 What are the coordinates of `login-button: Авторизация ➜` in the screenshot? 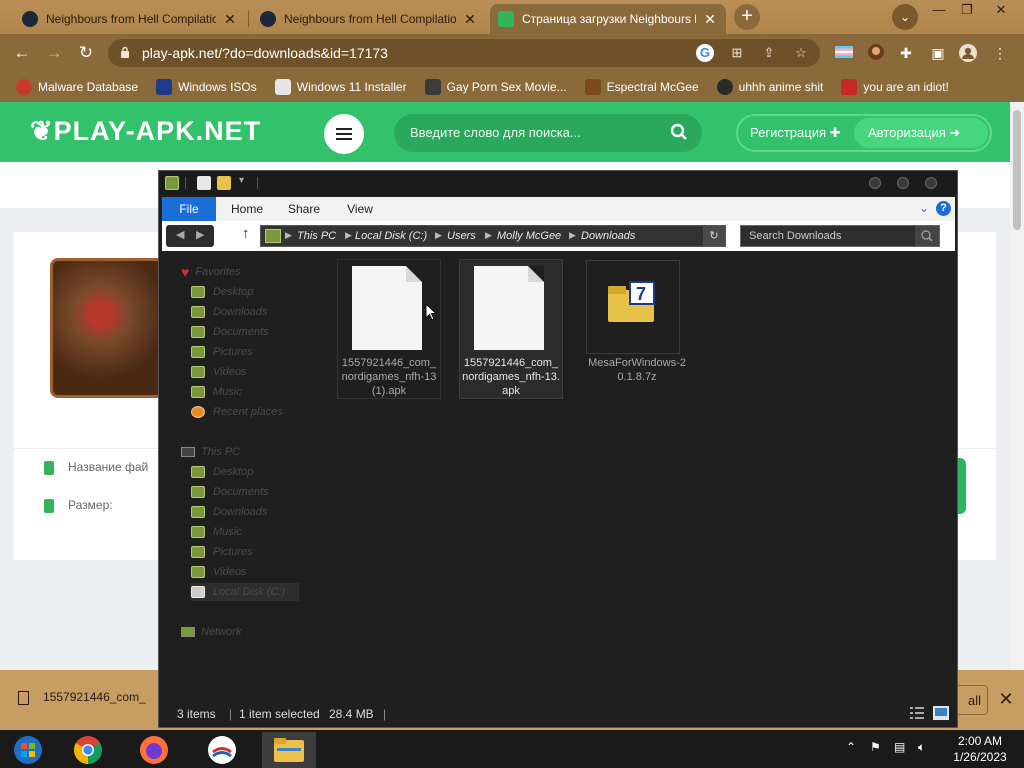 It's located at (921, 133).